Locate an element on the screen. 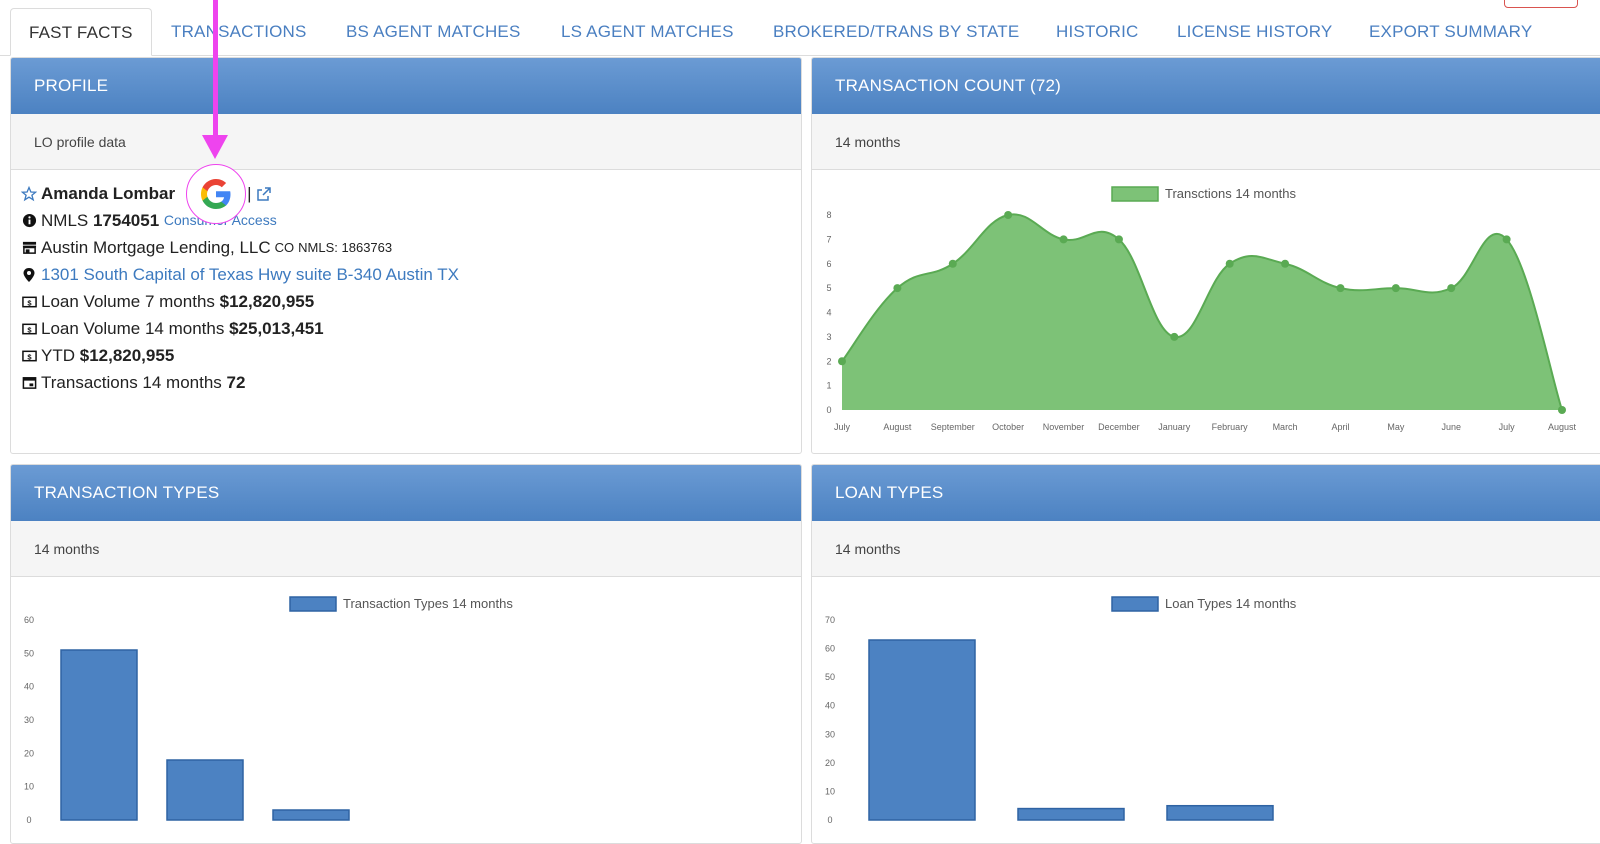  company-name: Austin Mortgage Lending, LLC is located at coordinates (156, 247).